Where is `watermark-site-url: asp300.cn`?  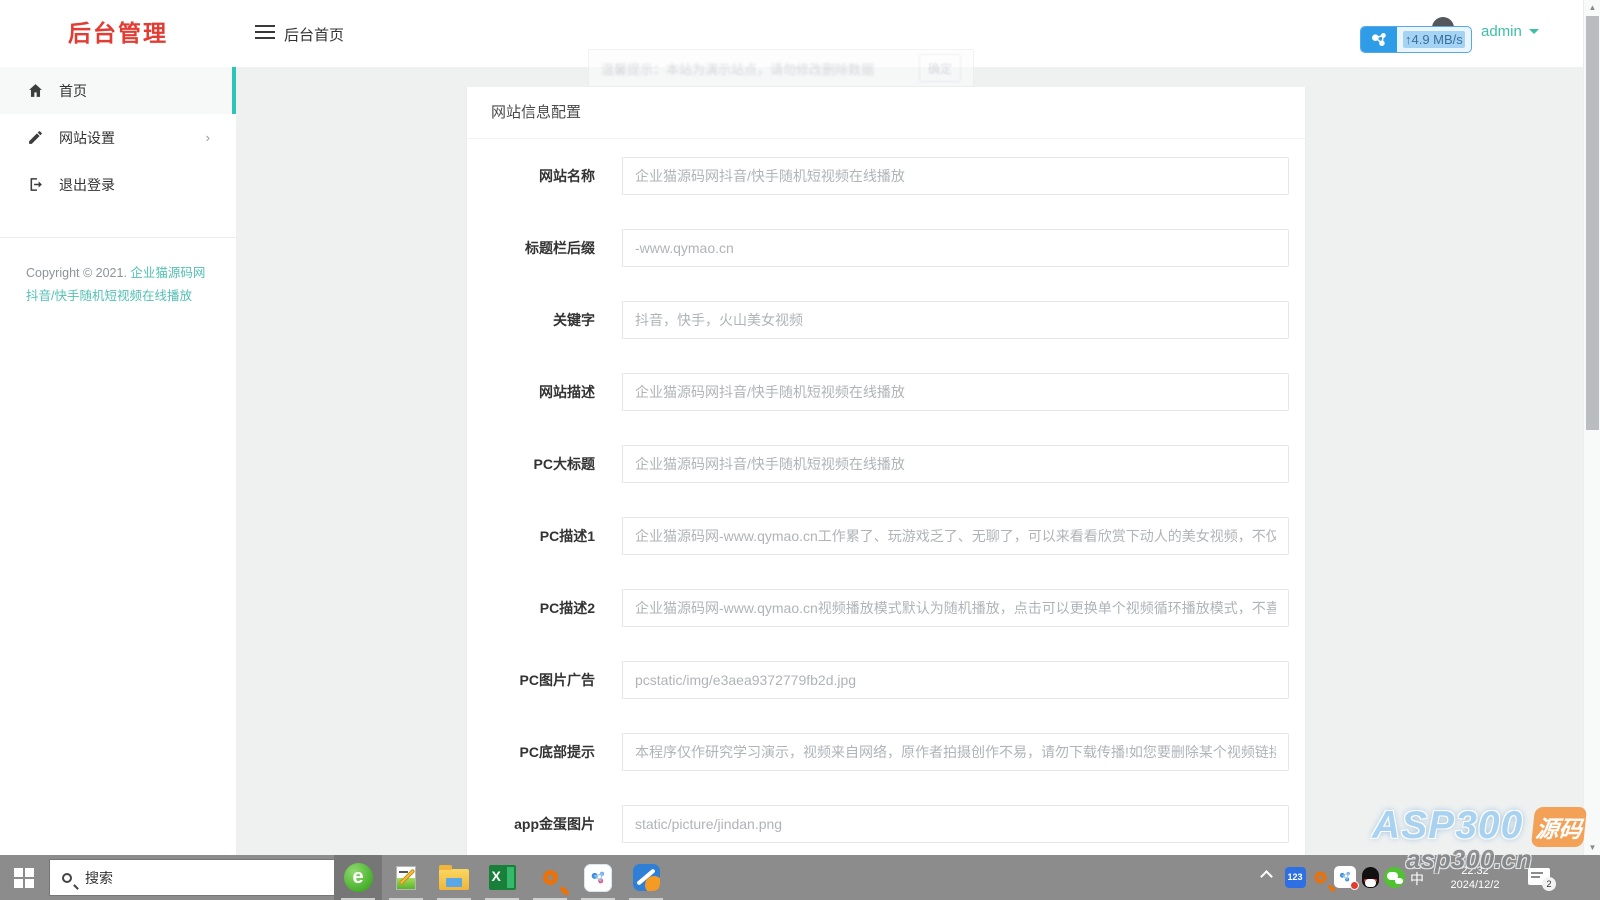 watermark-site-url: asp300.cn is located at coordinates (1469, 859).